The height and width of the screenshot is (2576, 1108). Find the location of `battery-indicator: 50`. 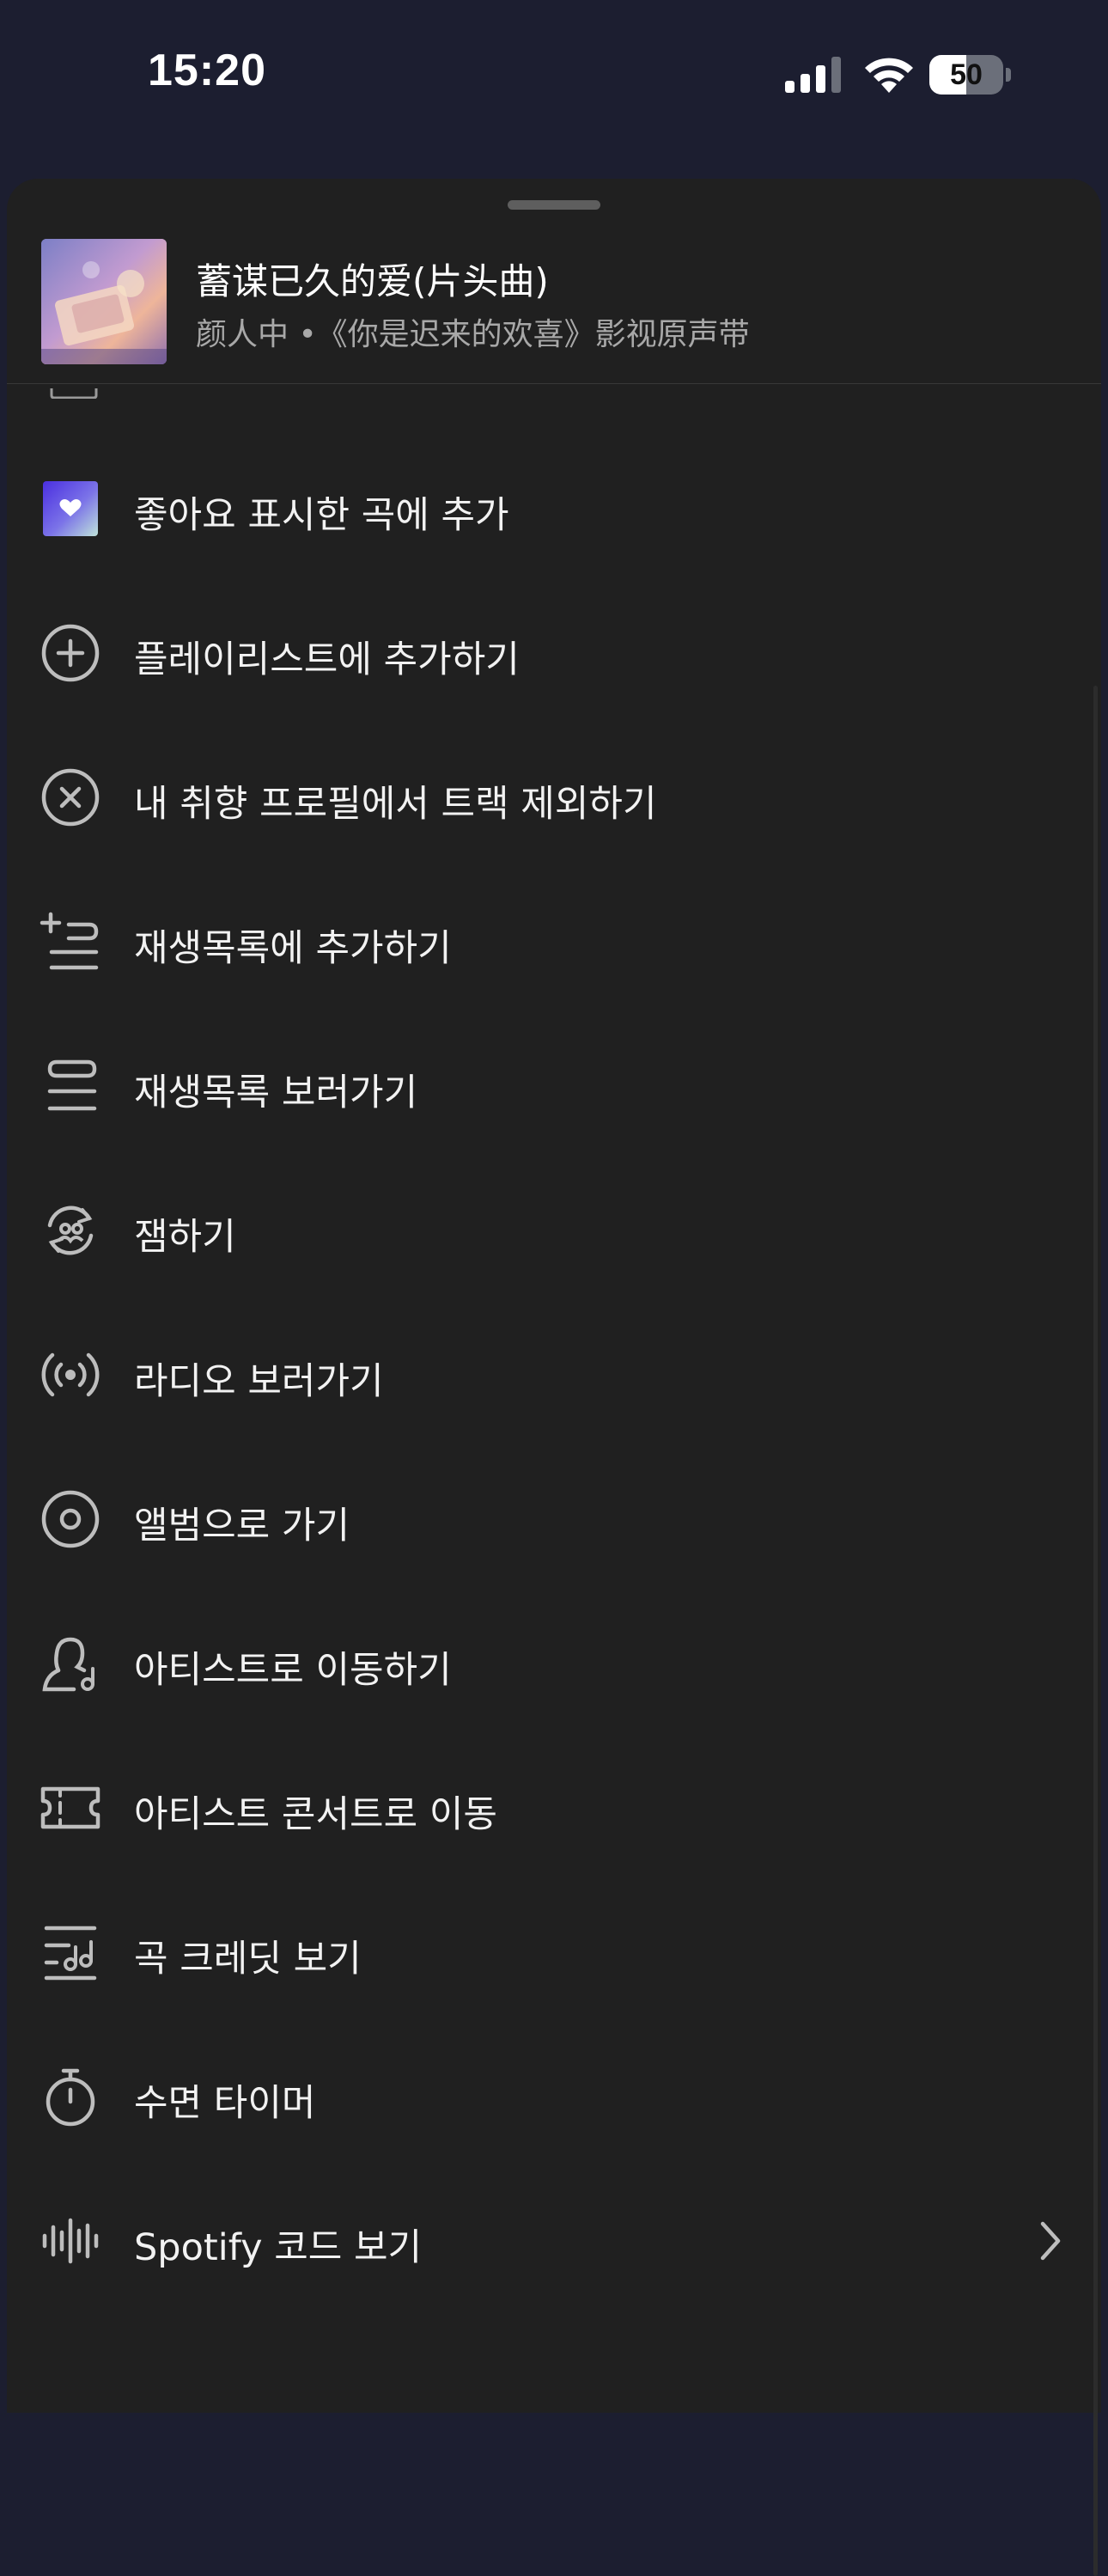

battery-indicator: 50 is located at coordinates (970, 75).